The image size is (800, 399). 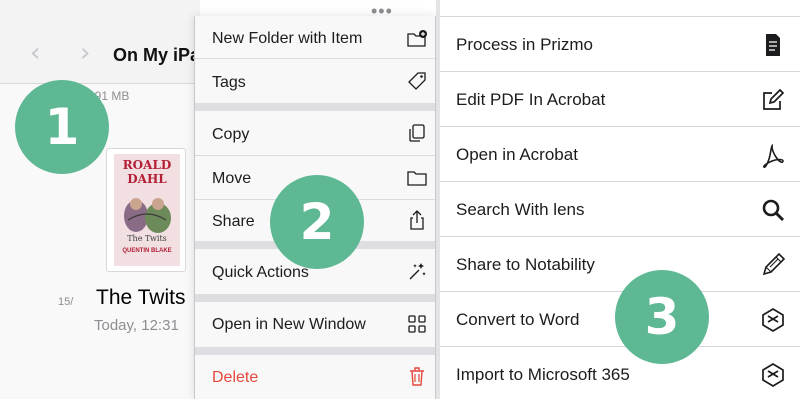 I want to click on menu-item-delete: Delete, so click(x=315, y=377).